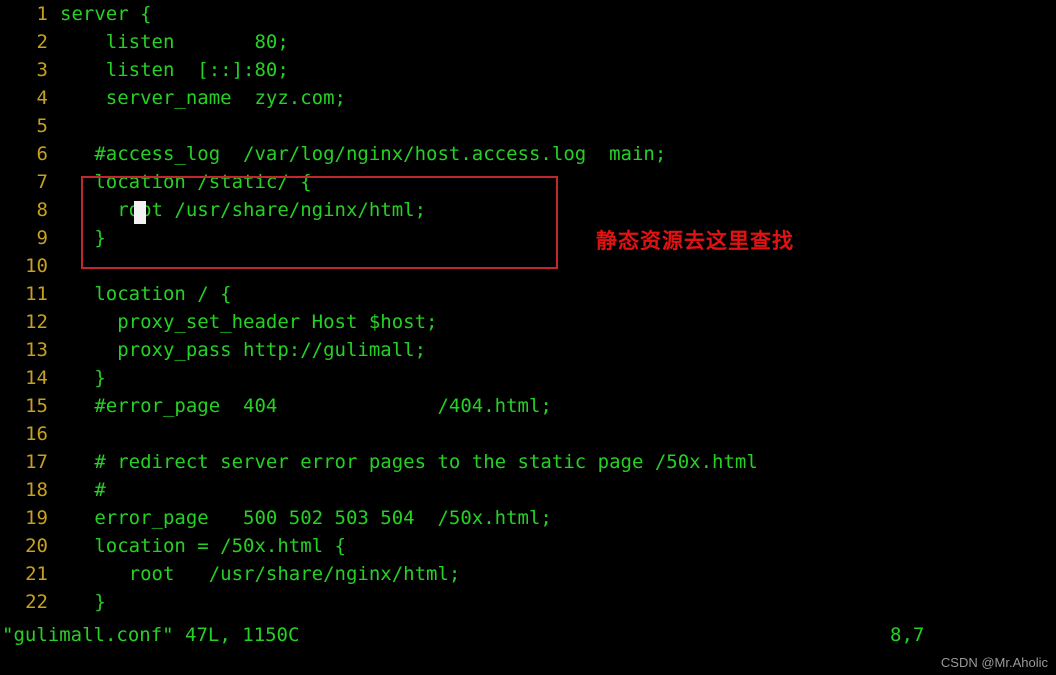 The image size is (1056, 675). What do you see at coordinates (36, 462) in the screenshot?
I see `line-number: 17` at bounding box center [36, 462].